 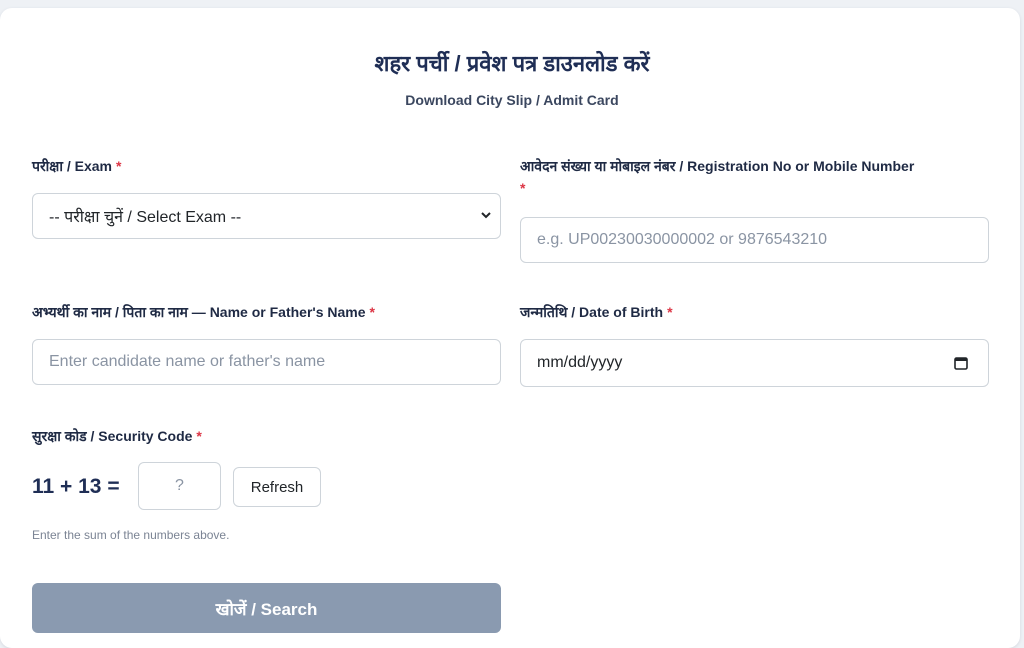 I want to click on captcha-hint: Enter the sum of the numbers above., so click(x=131, y=535).